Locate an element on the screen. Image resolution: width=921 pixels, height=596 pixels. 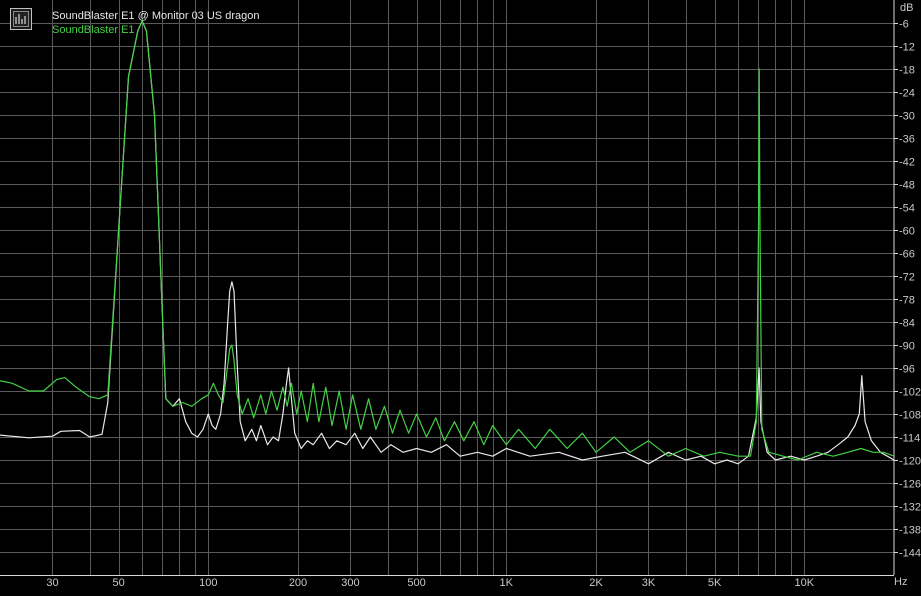
x-tick-label: 5K is located at coordinates (715, 583).